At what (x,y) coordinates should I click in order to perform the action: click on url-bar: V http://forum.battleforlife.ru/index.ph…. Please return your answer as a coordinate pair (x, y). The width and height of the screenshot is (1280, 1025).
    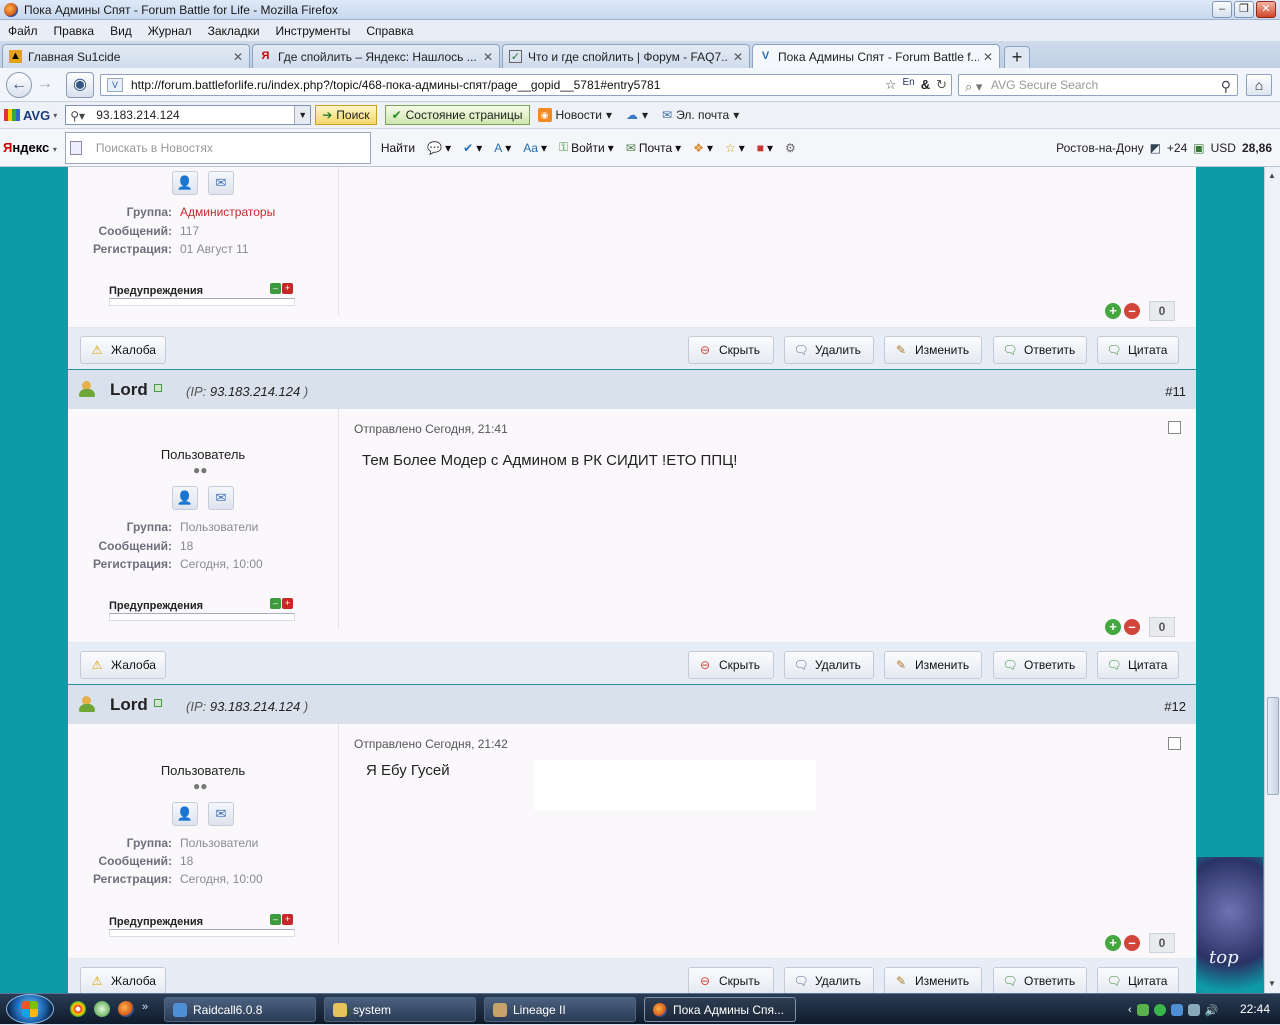
    Looking at the image, I should click on (526, 85).